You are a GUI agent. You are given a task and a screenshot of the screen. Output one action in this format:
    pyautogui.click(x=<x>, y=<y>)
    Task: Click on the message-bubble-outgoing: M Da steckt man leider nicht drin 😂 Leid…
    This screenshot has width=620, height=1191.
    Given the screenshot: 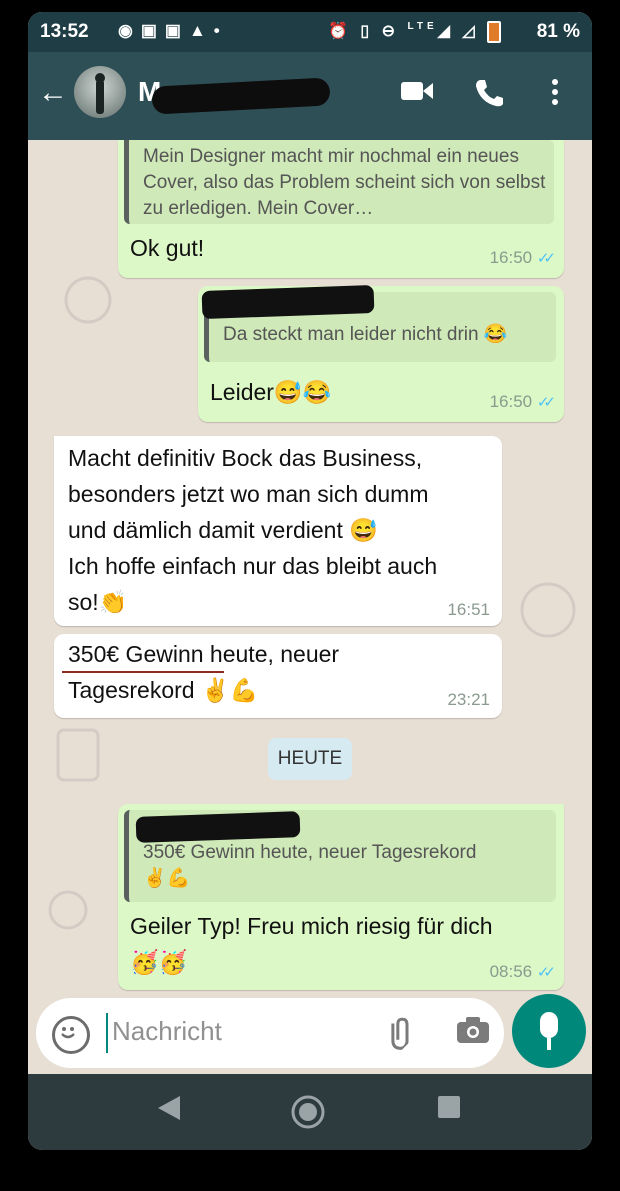 What is the action you would take?
    pyautogui.click(x=381, y=353)
    